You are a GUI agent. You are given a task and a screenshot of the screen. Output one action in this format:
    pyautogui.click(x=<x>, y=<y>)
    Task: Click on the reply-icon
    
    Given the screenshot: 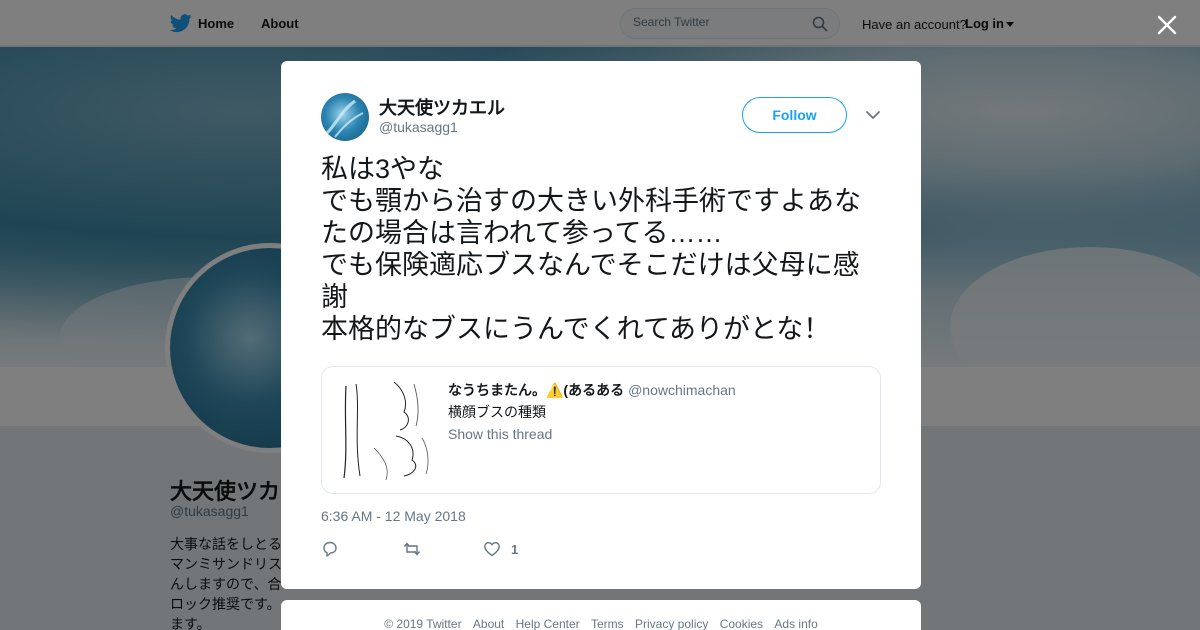 What is the action you would take?
    pyautogui.click(x=330, y=549)
    